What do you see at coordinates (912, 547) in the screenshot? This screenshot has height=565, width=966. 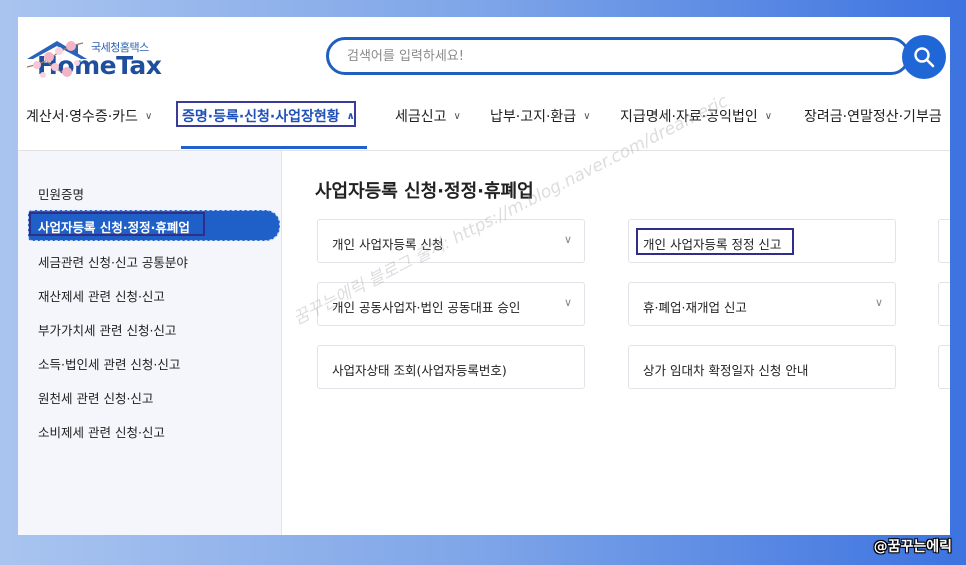 I see `credit-watermark: @꿈꾸는에릭` at bounding box center [912, 547].